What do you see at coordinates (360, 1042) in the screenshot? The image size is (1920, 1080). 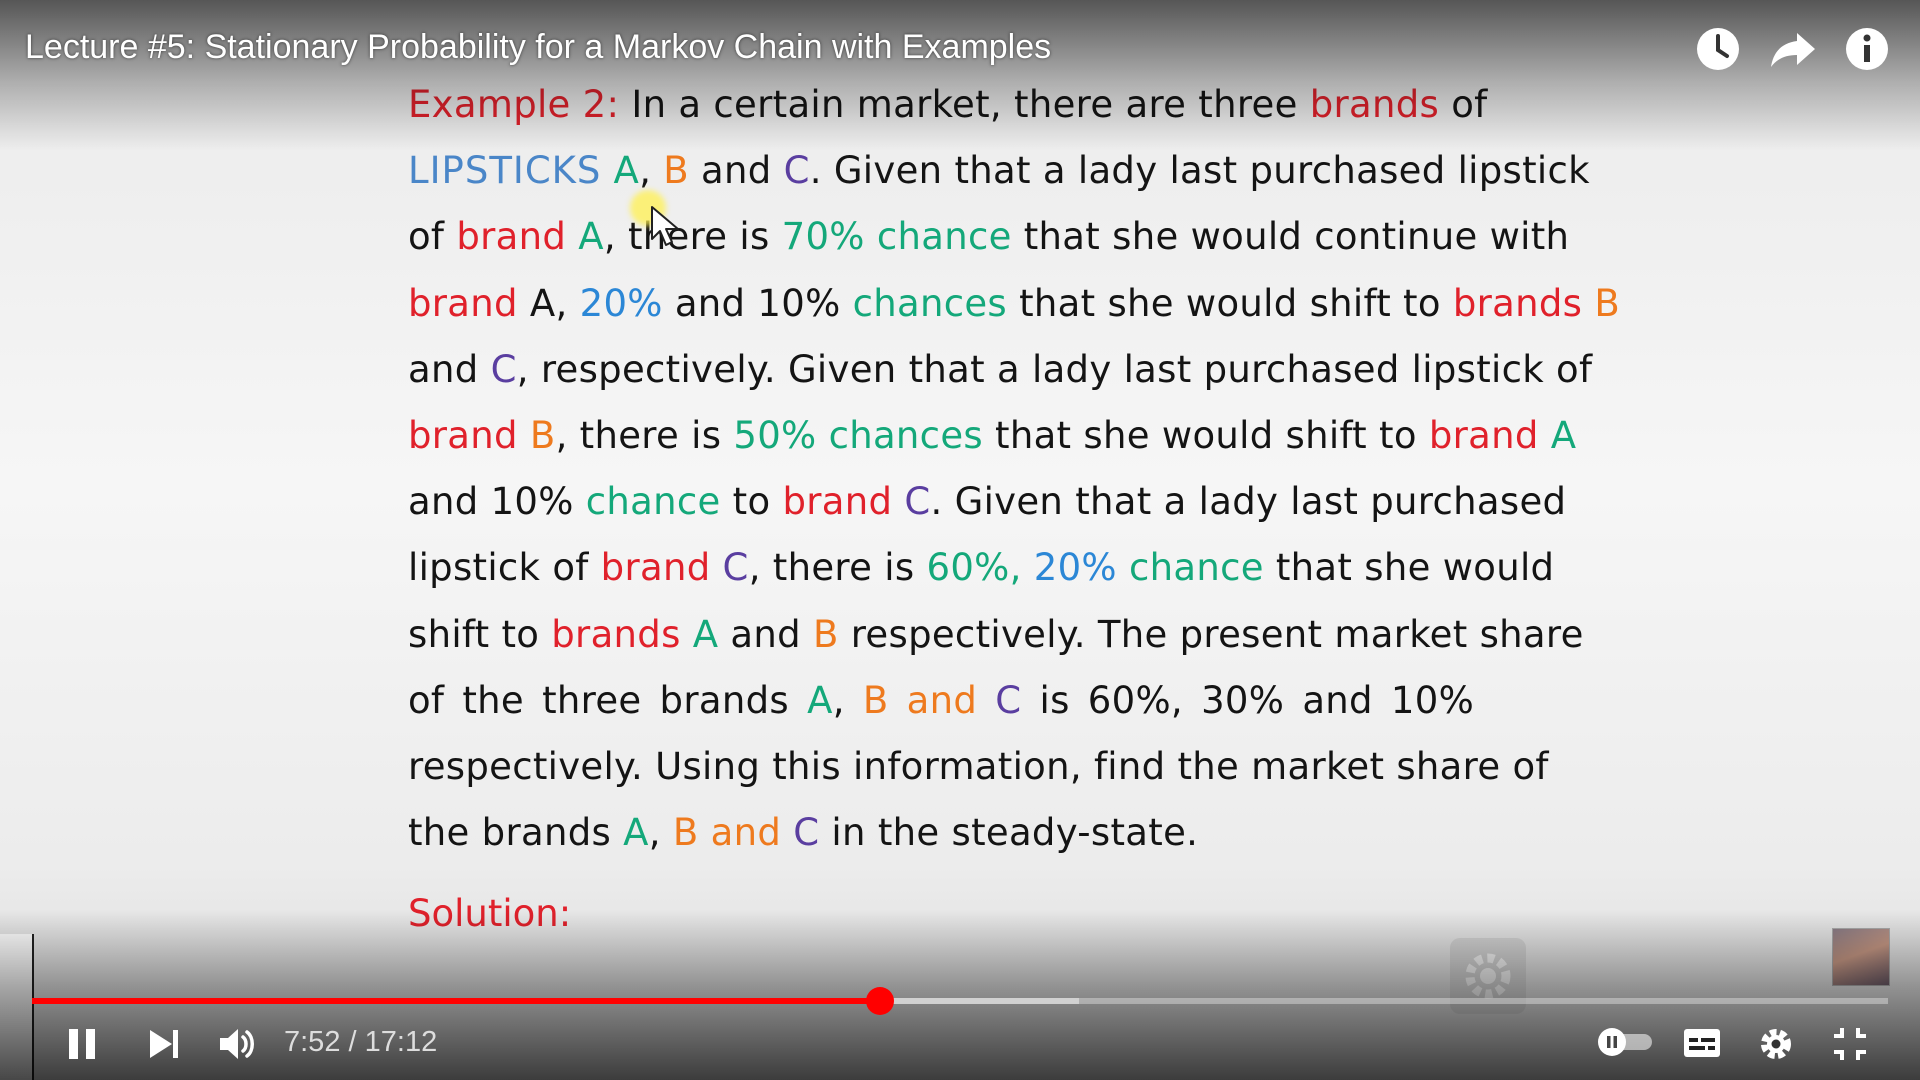 I see `time-display: 7:52 / 17:12` at bounding box center [360, 1042].